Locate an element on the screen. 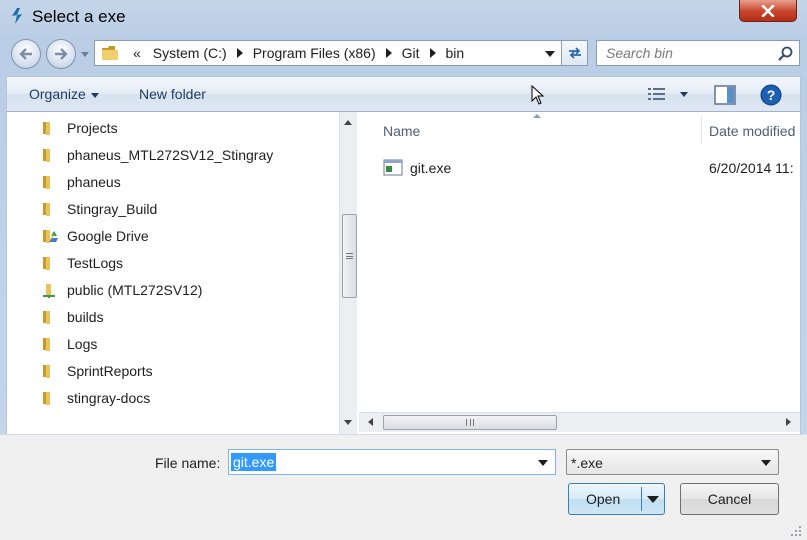  address-dropdown-icon is located at coordinates (550, 54).